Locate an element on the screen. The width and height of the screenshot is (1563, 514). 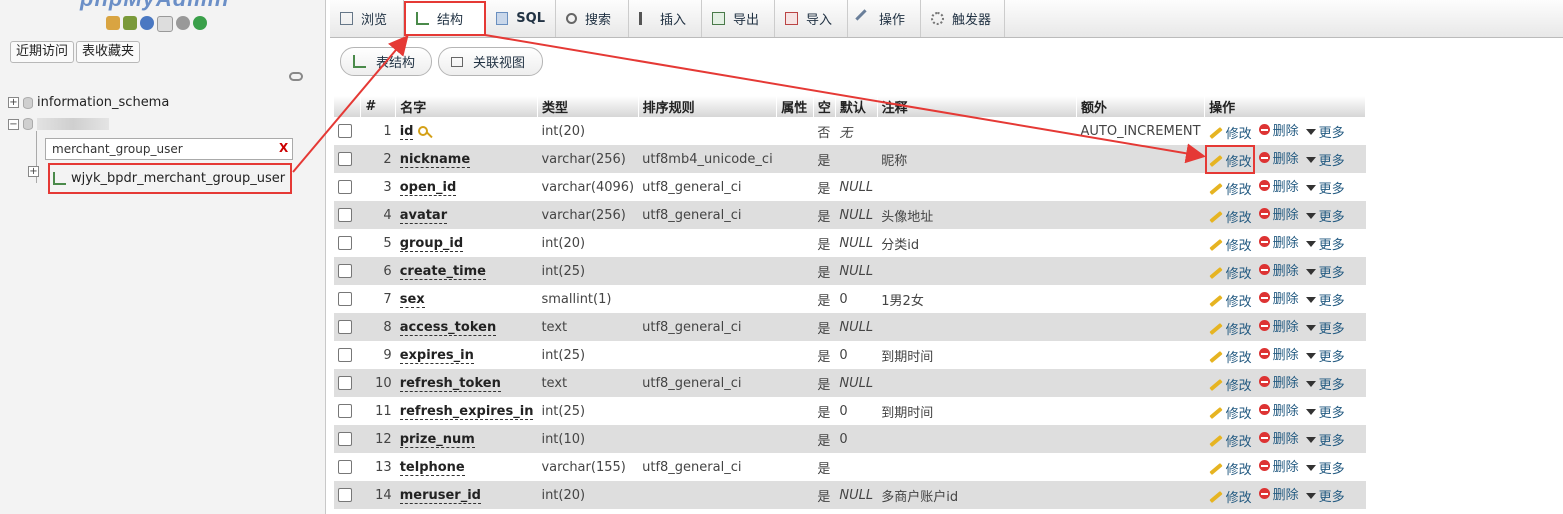
header-null: 空 is located at coordinates (824, 106).